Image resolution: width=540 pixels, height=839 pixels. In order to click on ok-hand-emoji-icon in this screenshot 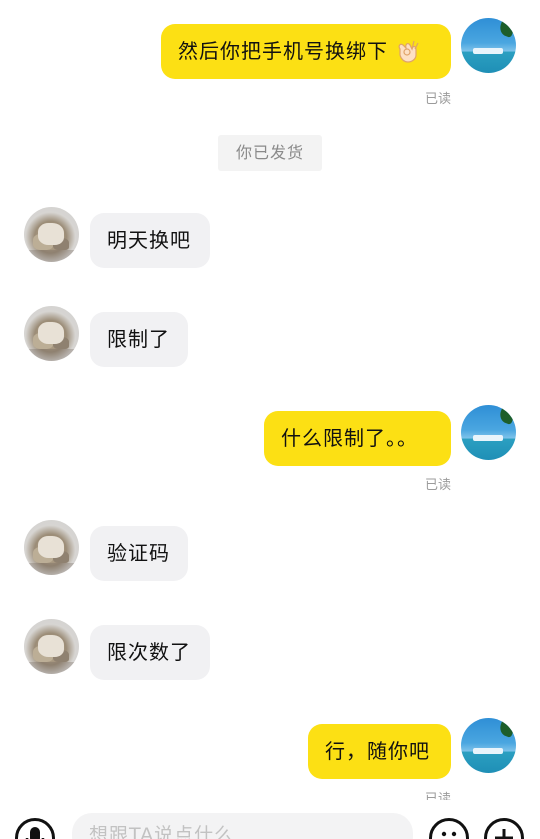, I will do `click(408, 51)`.